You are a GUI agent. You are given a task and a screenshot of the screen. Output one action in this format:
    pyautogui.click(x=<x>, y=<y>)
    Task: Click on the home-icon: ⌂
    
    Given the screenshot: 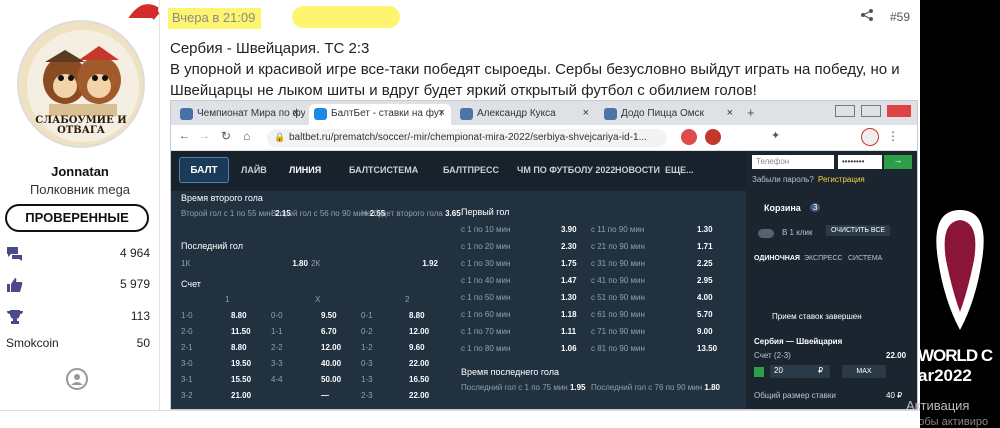 What is the action you would take?
    pyautogui.click(x=246, y=136)
    